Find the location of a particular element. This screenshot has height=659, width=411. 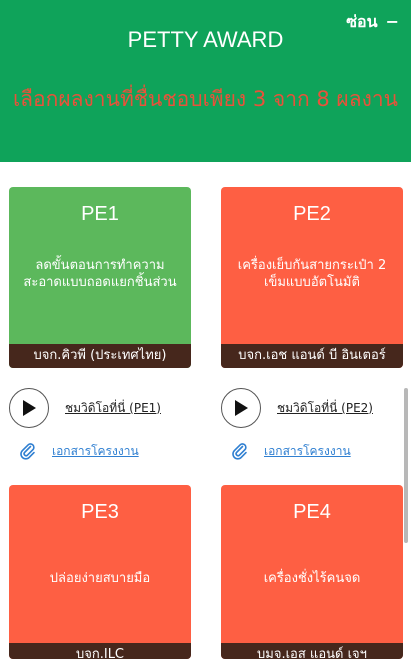

video-link: ชมวิดิโอที่นี่ (PE2) is located at coordinates (325, 408).